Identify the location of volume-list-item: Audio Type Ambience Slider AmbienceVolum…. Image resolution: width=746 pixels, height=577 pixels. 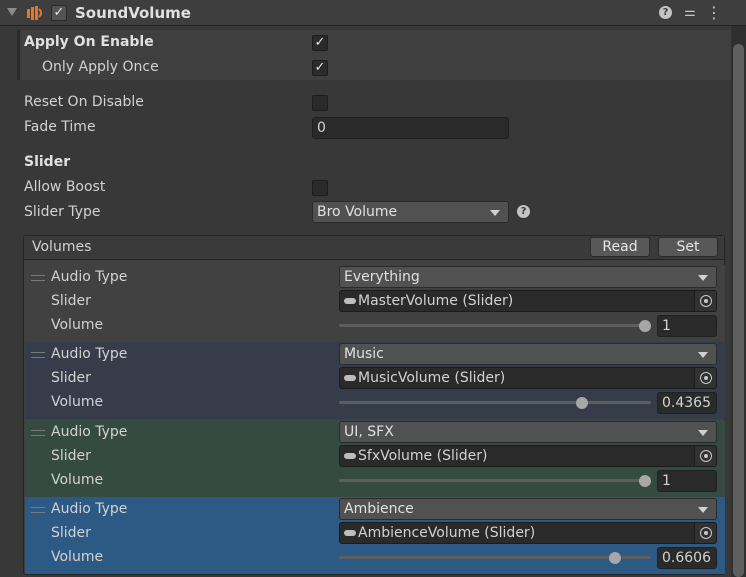
(375, 535).